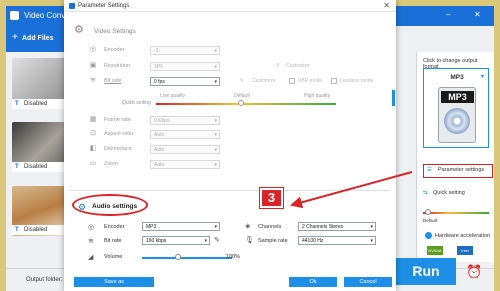  What do you see at coordinates (444, 193) in the screenshot?
I see `quick-setting-label: ⇆ Quick setting` at bounding box center [444, 193].